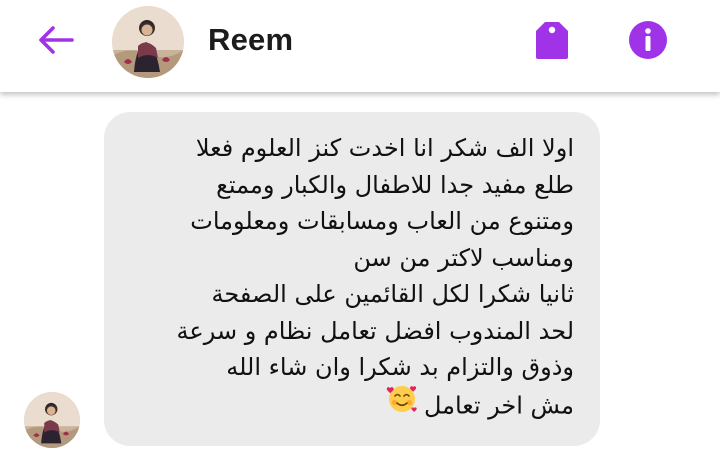 The width and height of the screenshot is (720, 456). I want to click on contact-name: Reem, so click(250, 40).